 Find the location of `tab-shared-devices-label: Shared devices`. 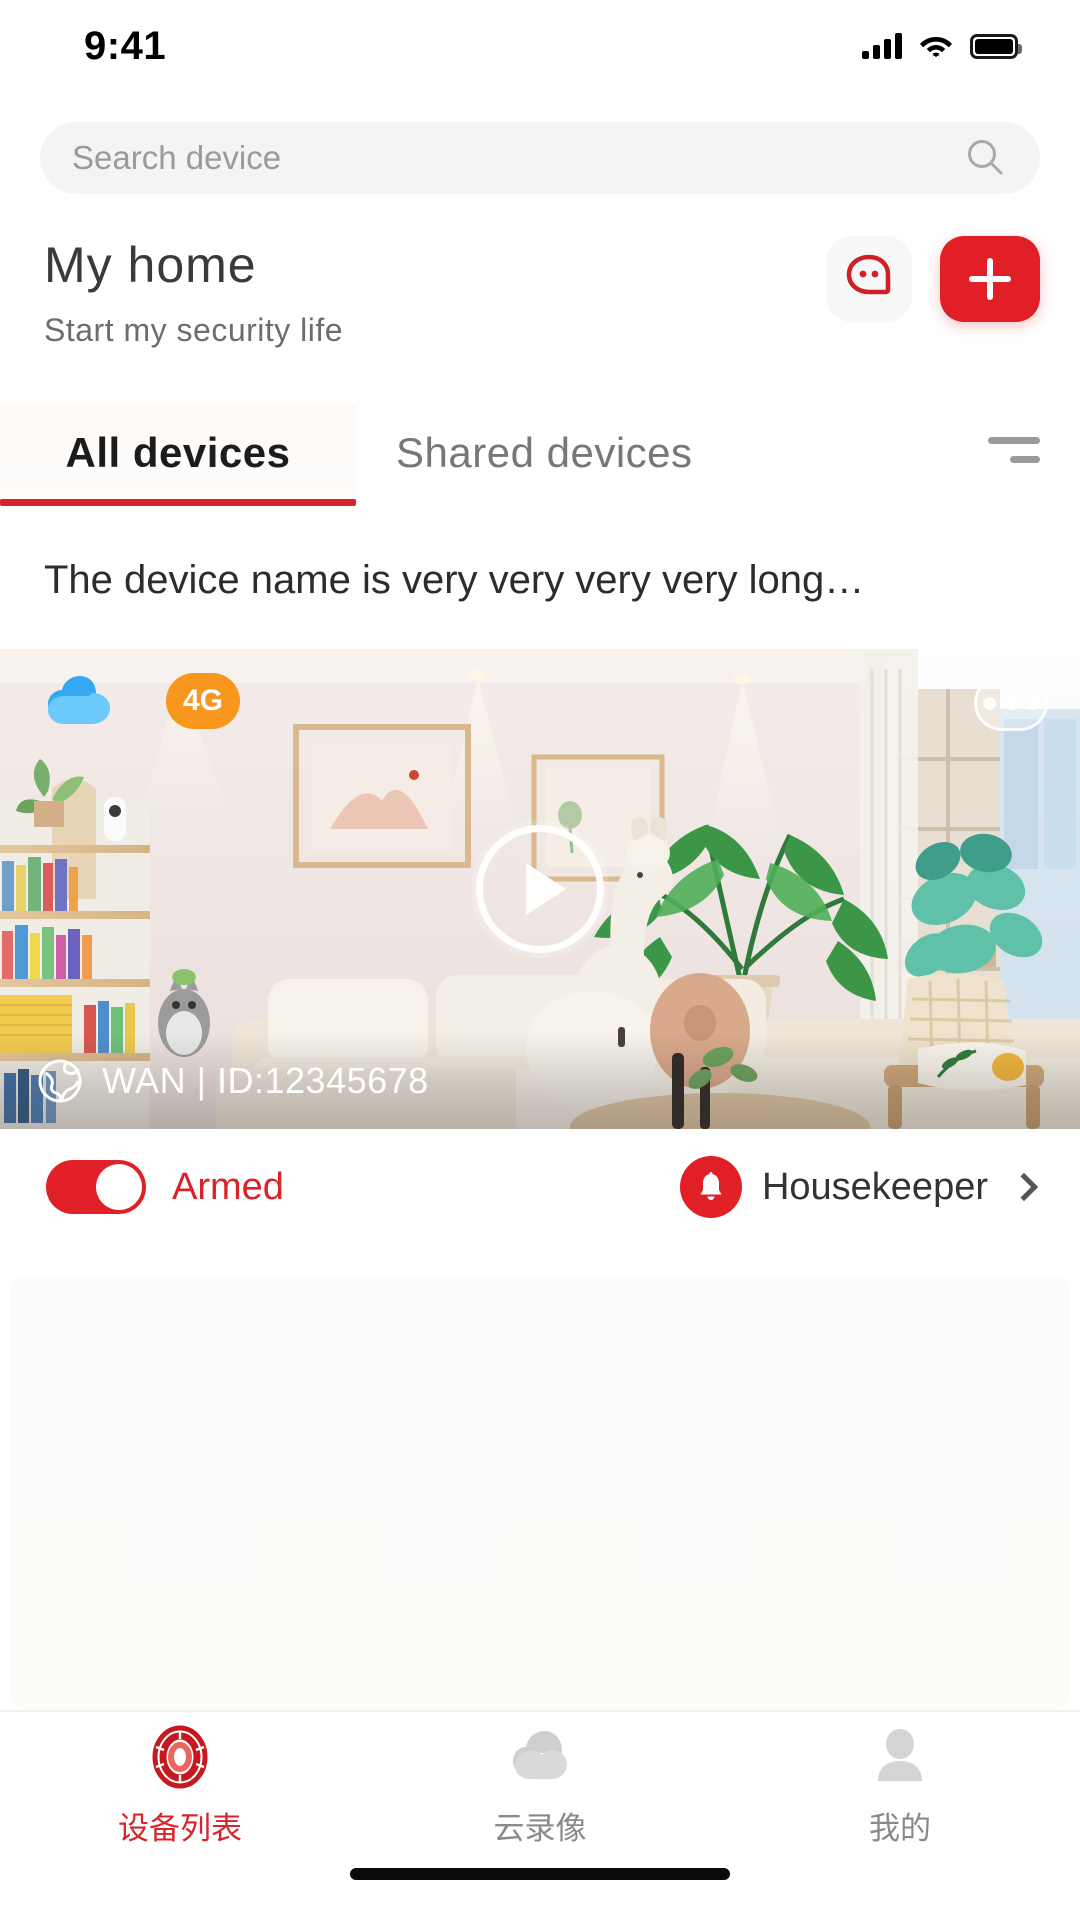

tab-shared-devices-label: Shared devices is located at coordinates (544, 452).